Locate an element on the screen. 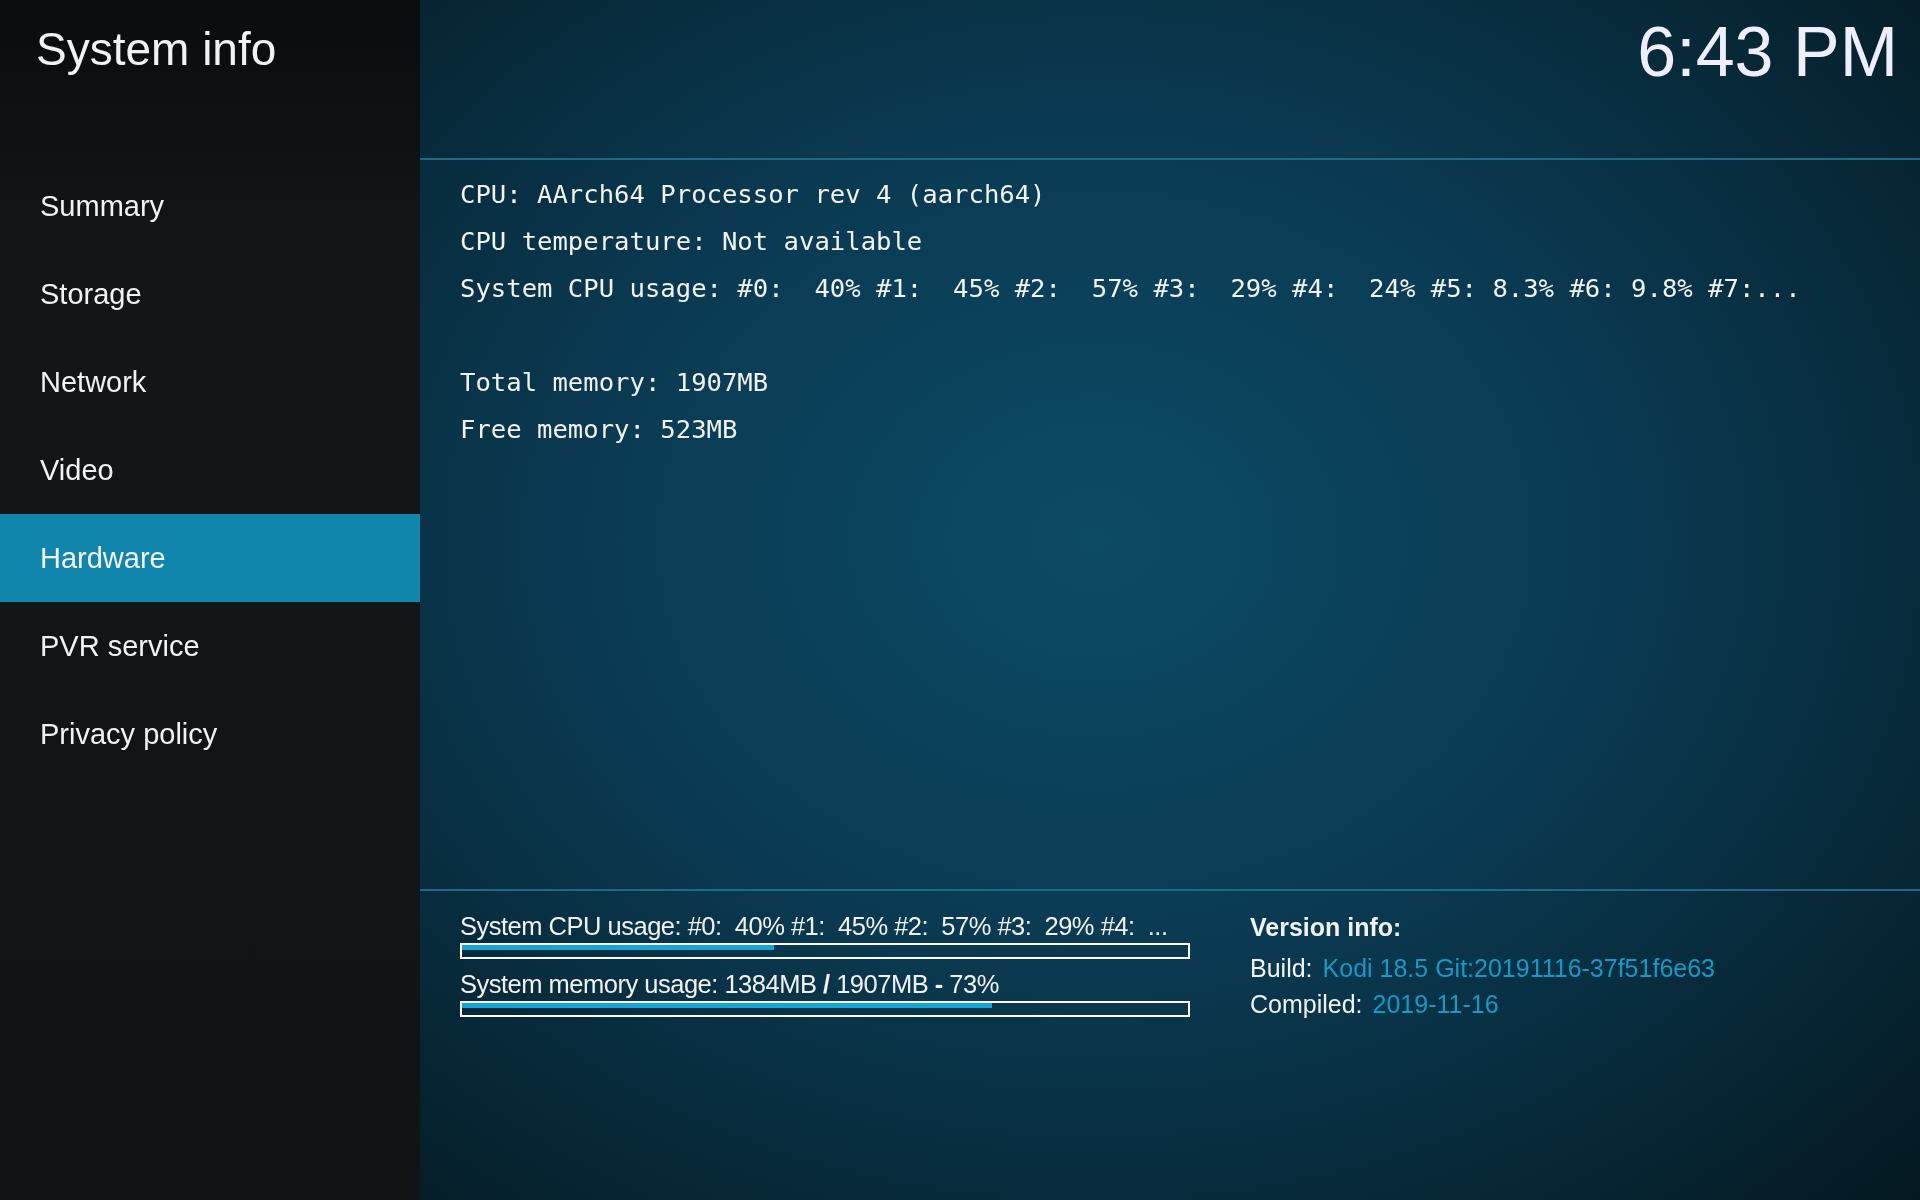  clock: 6:43 PM is located at coordinates (1768, 52).